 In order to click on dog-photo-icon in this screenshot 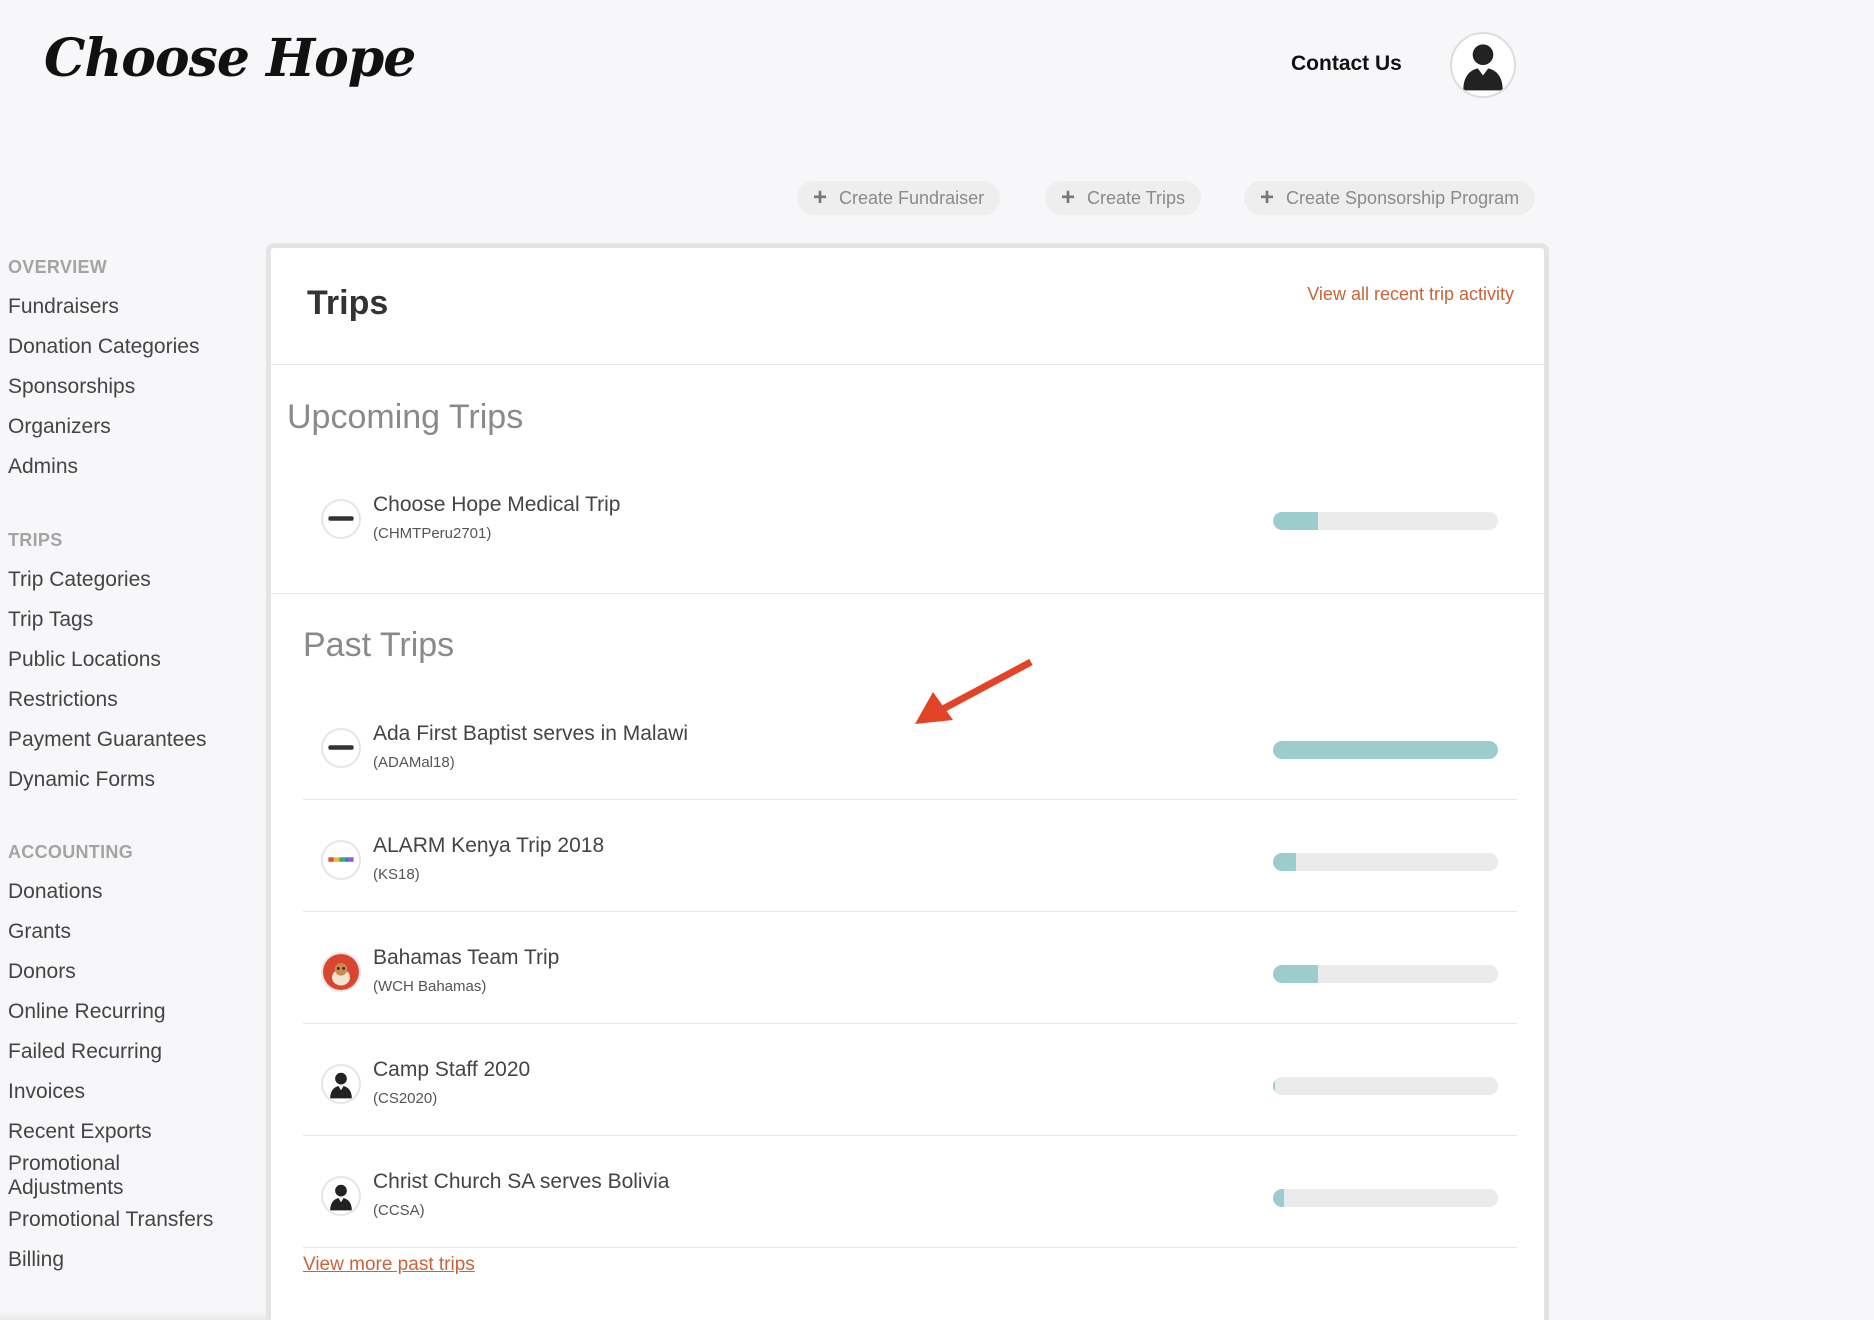, I will do `click(341, 972)`.